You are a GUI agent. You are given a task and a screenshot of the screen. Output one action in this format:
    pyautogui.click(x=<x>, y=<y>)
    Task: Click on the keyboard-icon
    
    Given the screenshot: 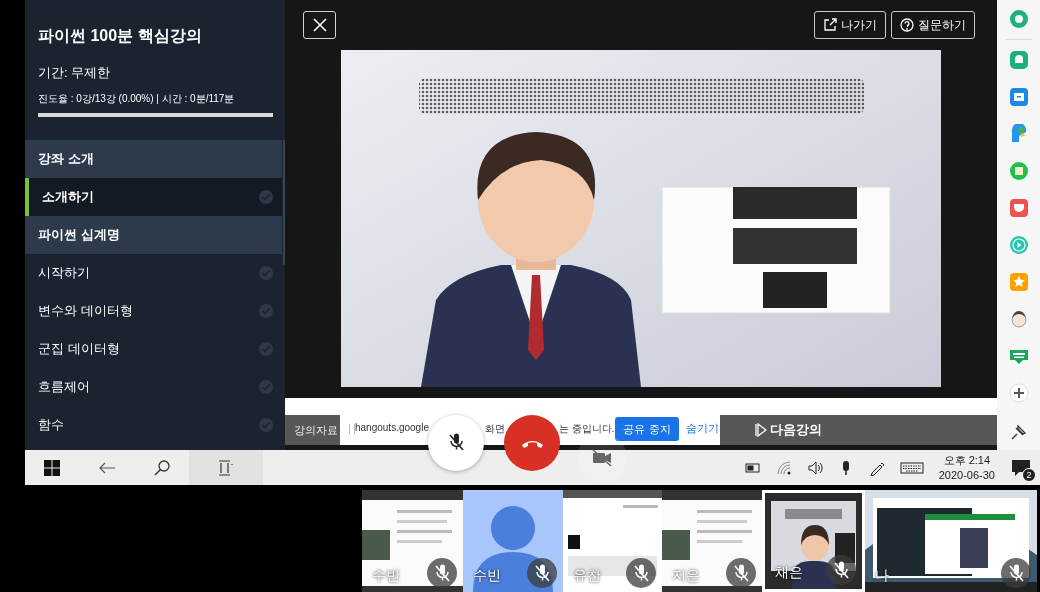 What is the action you would take?
    pyautogui.click(x=911, y=467)
    